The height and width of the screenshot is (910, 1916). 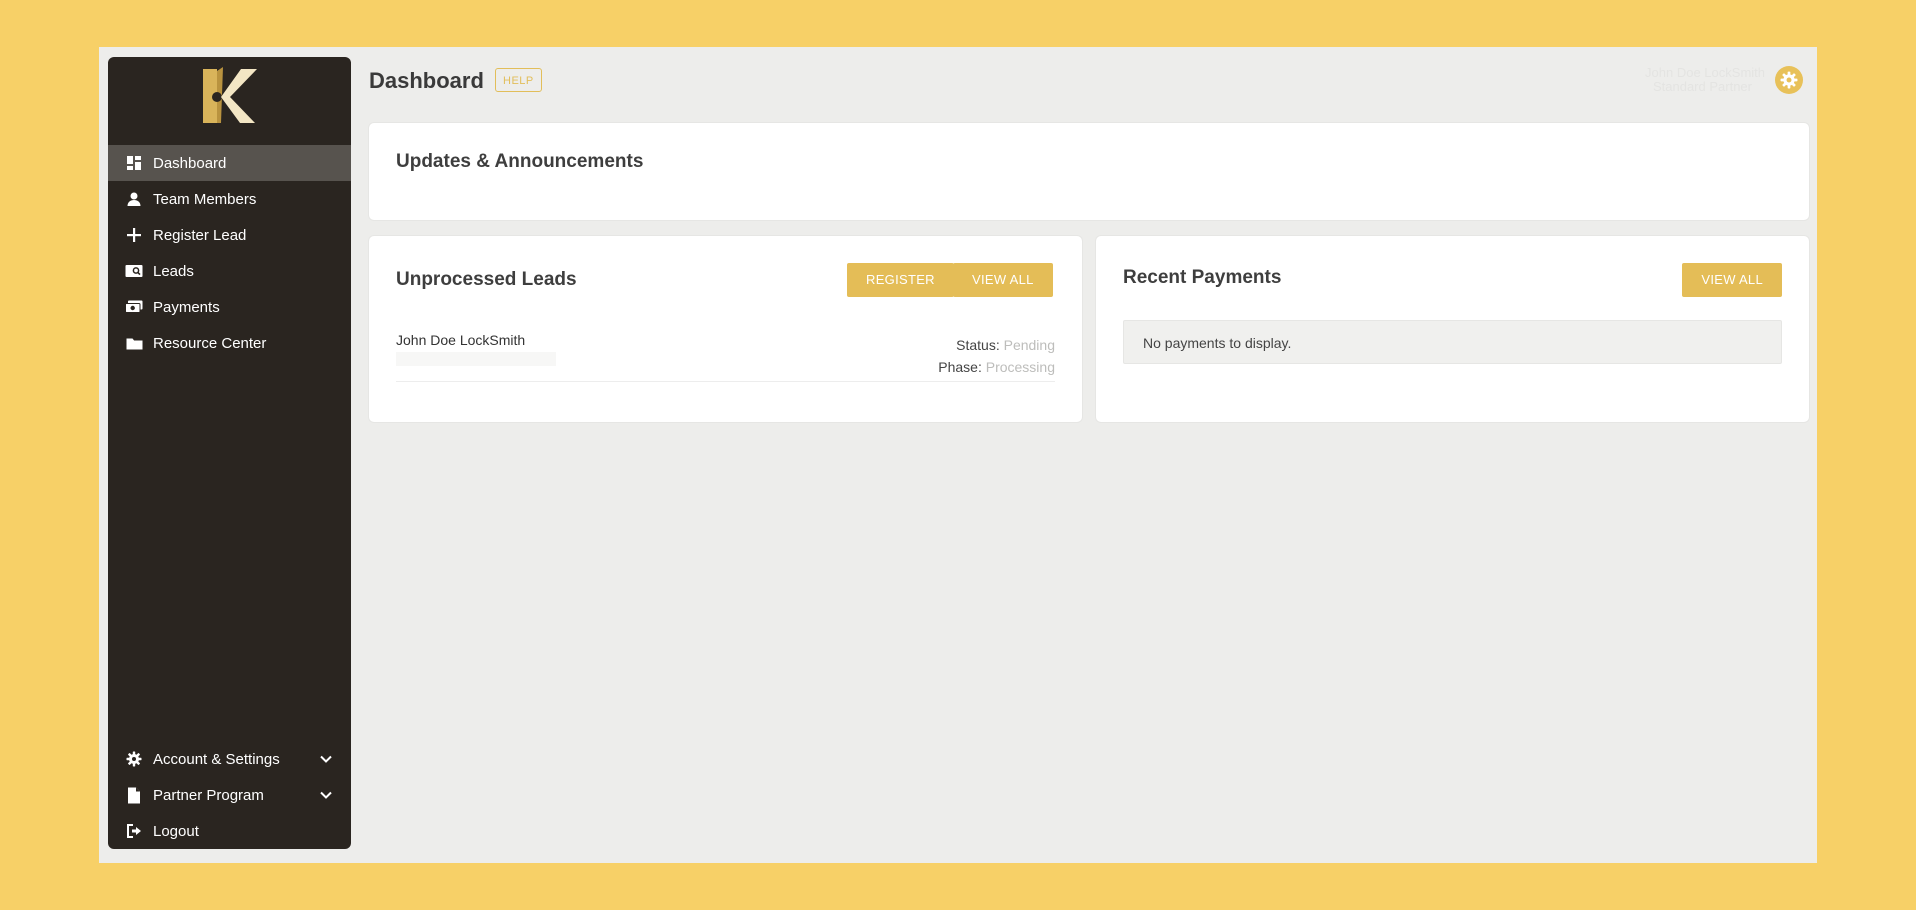 I want to click on phase-label: Phase:, so click(x=960, y=367).